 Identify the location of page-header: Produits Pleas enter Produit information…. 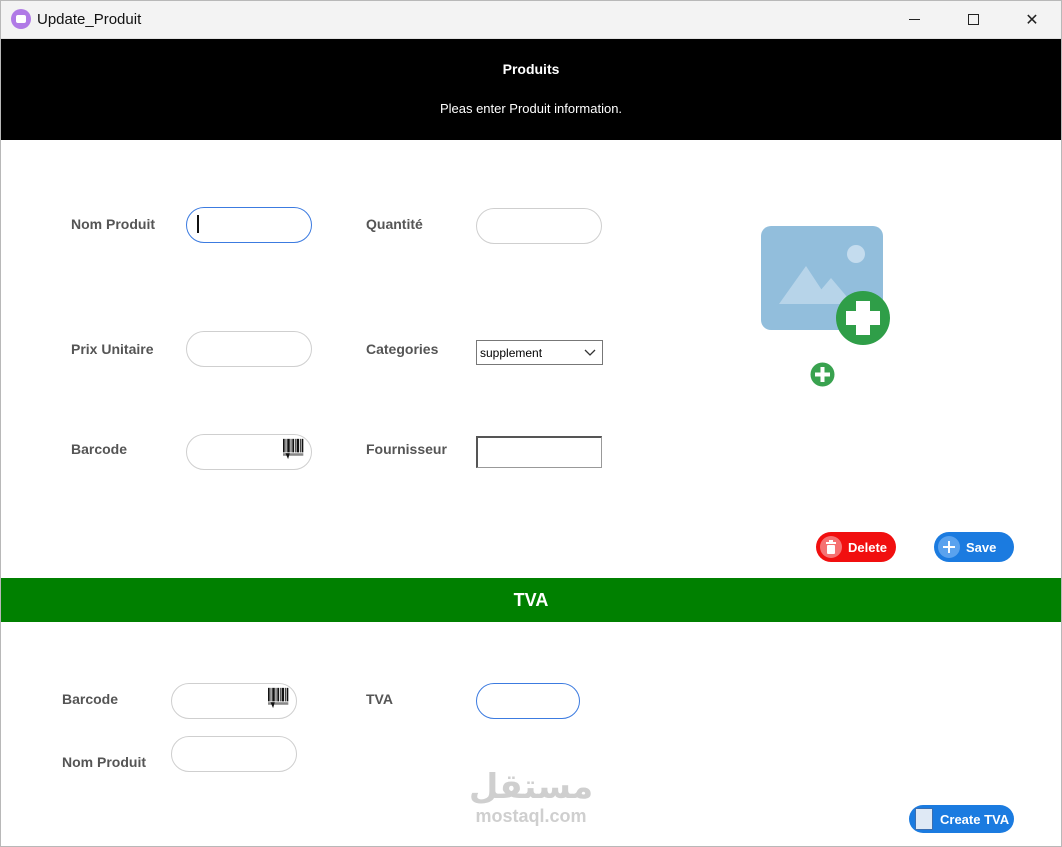
(531, 89).